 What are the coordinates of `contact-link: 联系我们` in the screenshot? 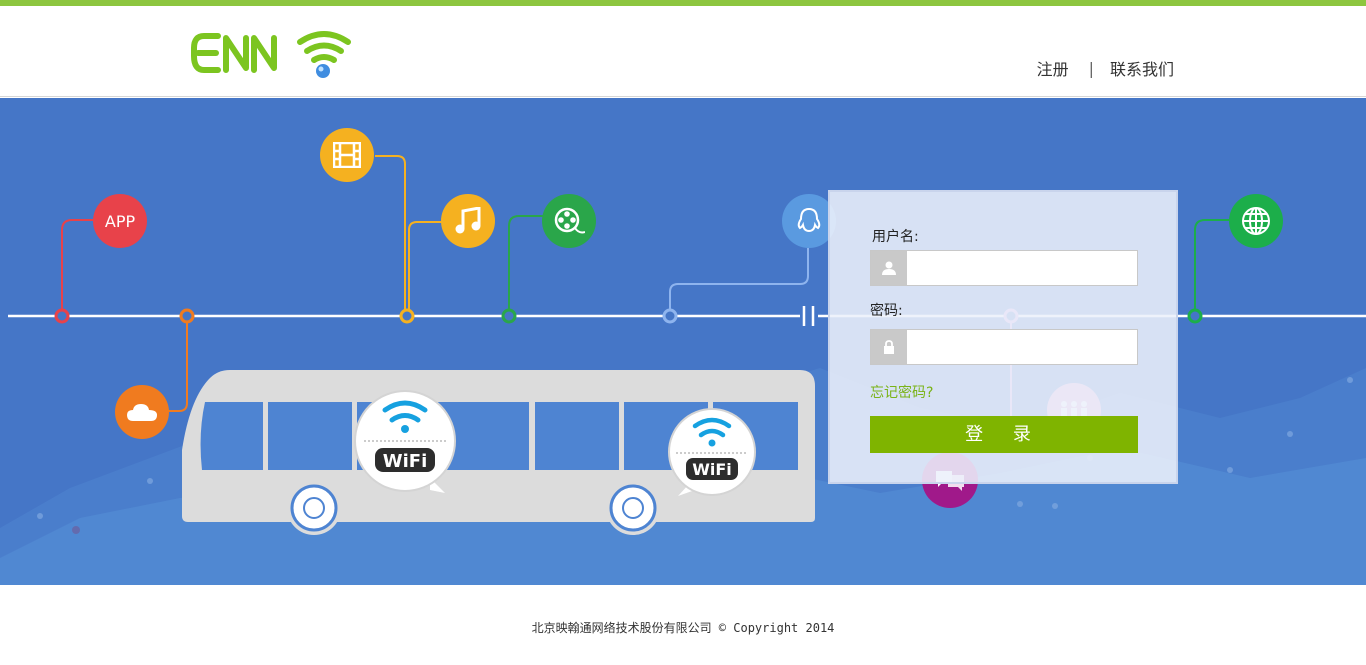 It's located at (1142, 68).